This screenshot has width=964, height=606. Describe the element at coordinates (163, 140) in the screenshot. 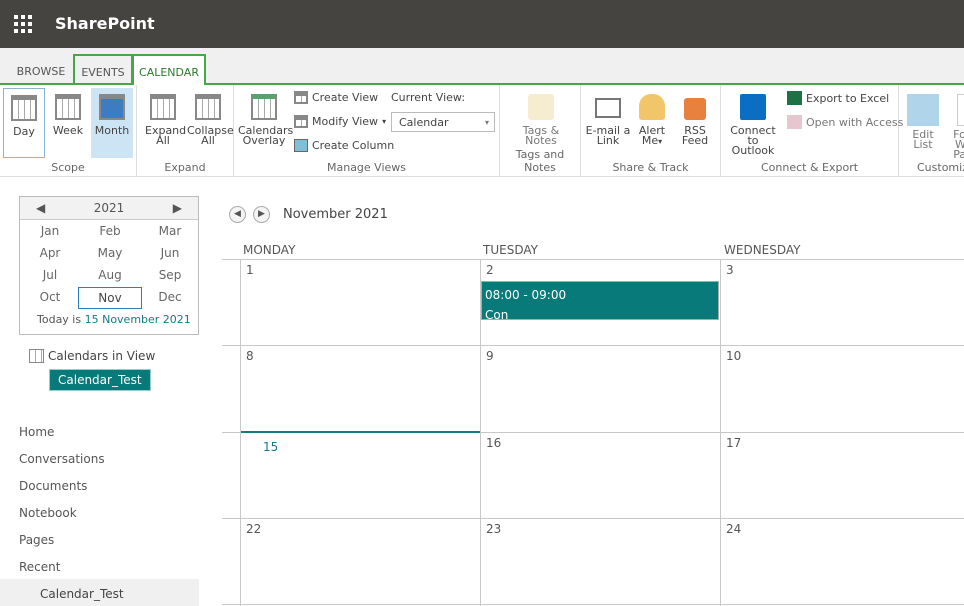

I see `label: All` at that location.